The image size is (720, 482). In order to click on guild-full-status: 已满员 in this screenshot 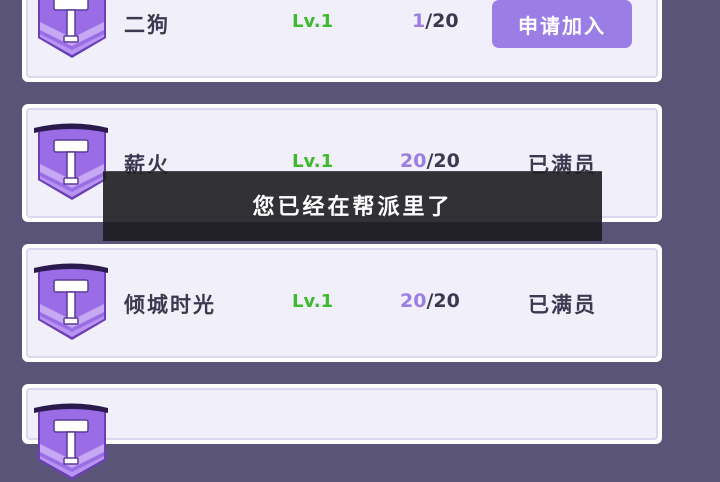, I will do `click(562, 305)`.